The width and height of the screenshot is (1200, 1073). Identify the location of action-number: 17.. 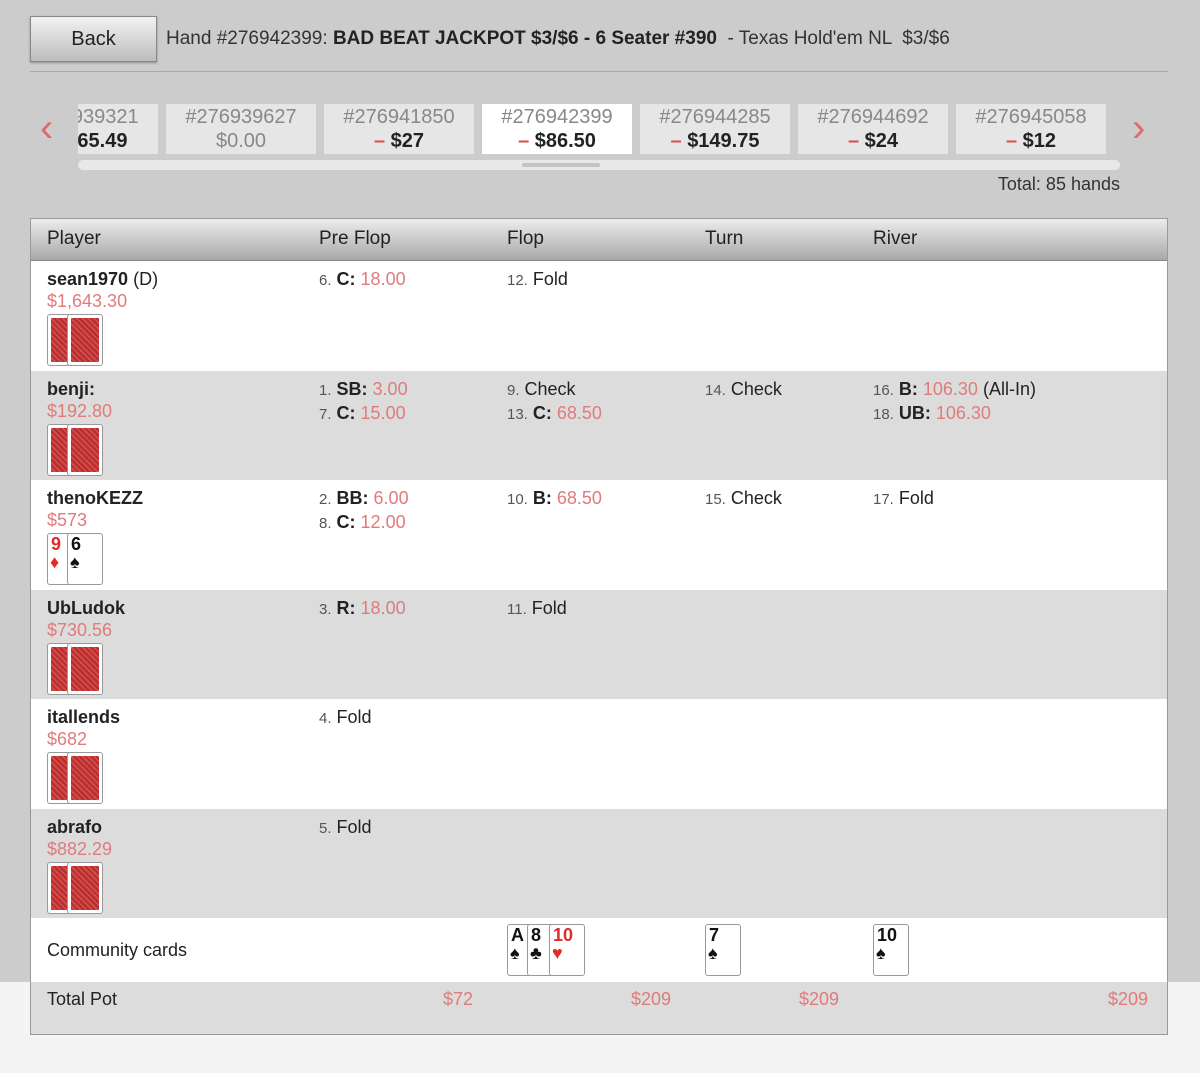
(883, 499).